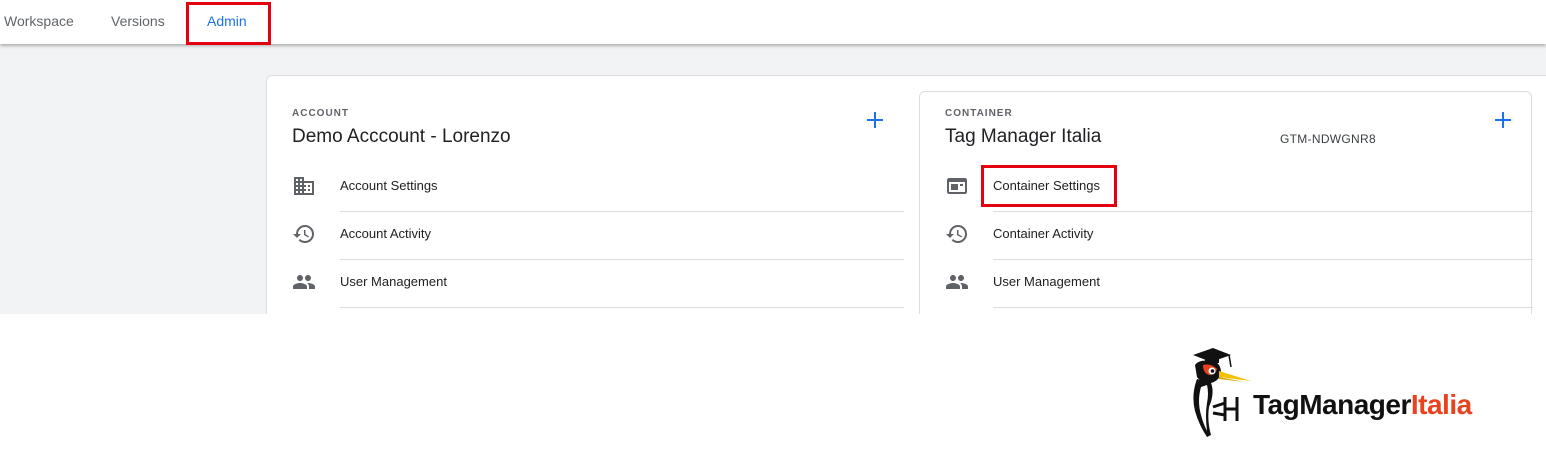  I want to click on building-icon, so click(304, 186).